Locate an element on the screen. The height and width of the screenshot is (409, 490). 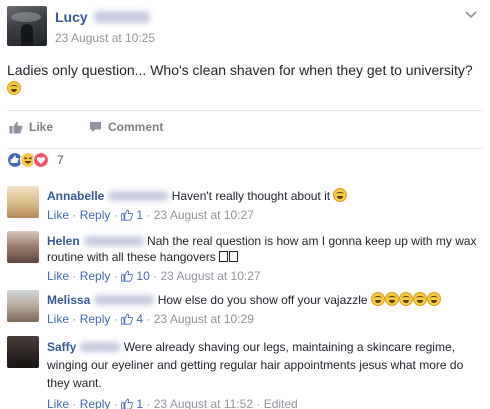
comment-meta: Like · Reply · 10 · 23 August at 10:27 is located at coordinates (154, 276).